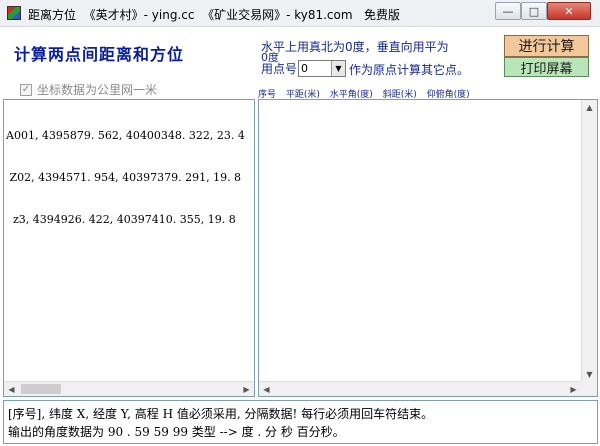 This screenshot has width=600, height=446. I want to click on scrollbar-corner, so click(589, 388).